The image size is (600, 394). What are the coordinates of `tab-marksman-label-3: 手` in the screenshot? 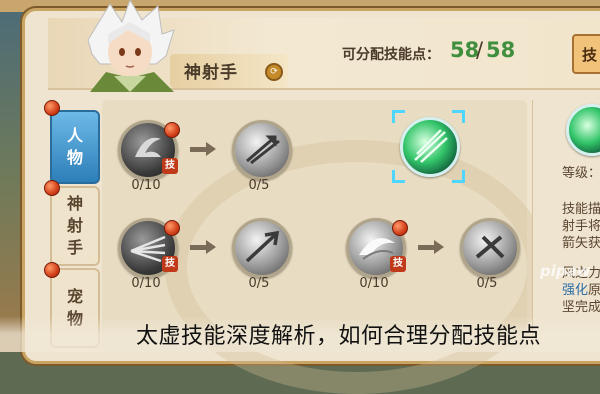 It's located at (74, 247).